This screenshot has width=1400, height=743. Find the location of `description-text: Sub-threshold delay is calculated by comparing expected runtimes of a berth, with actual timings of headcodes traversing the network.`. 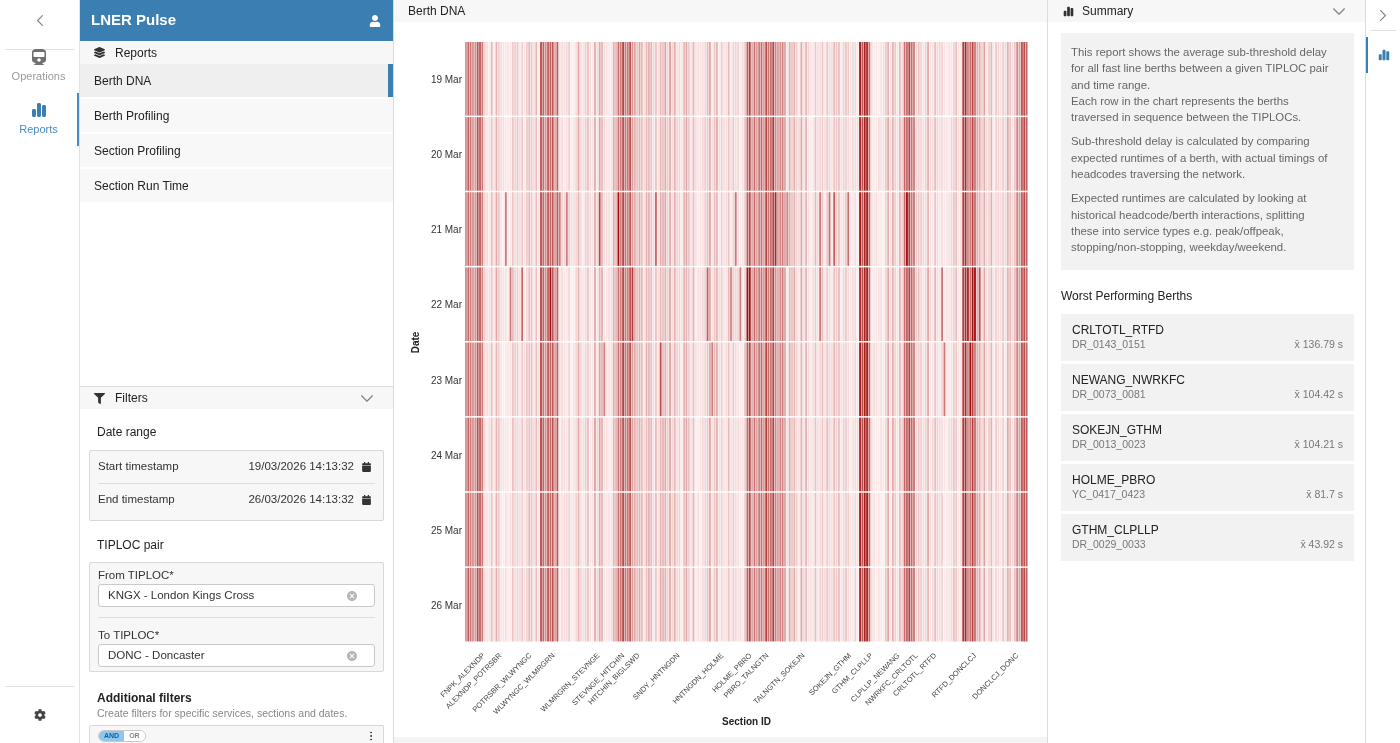

description-text: Sub-threshold delay is calculated by comparing expected runtimes of a berth, with actual timings of headcodes traversing the network. is located at coordinates (1200, 158).